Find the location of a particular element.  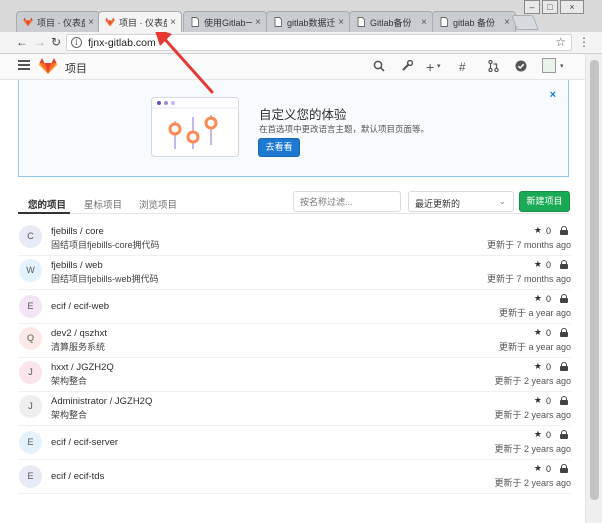

project-name: fjebills / web is located at coordinates (77, 265).